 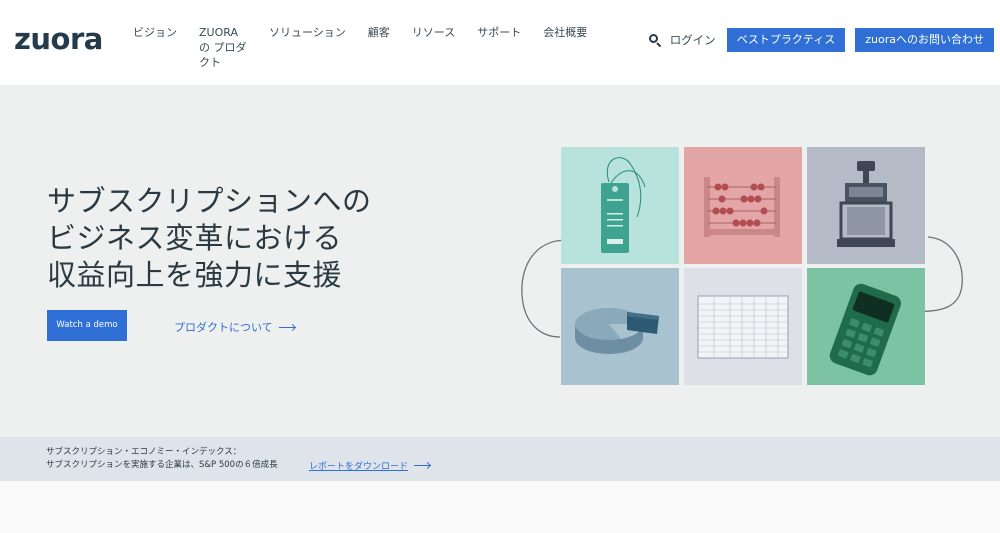 What do you see at coordinates (195, 275) in the screenshot?
I see `hero-title-line-3: 収益向上を強力に支援` at bounding box center [195, 275].